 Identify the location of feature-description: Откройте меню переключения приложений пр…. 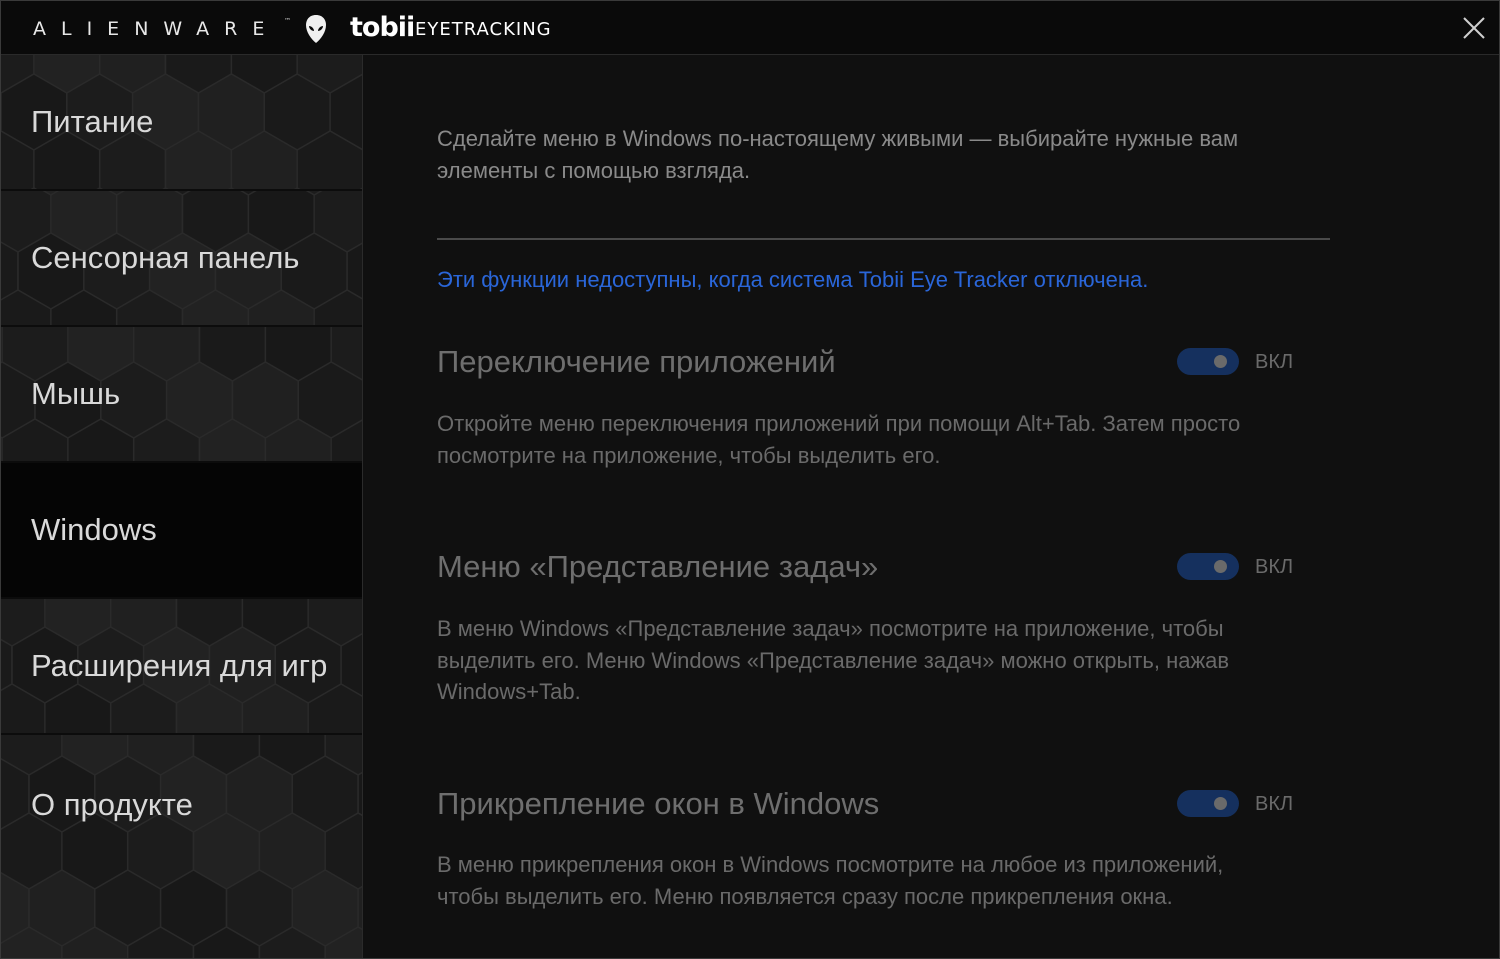
(839, 439).